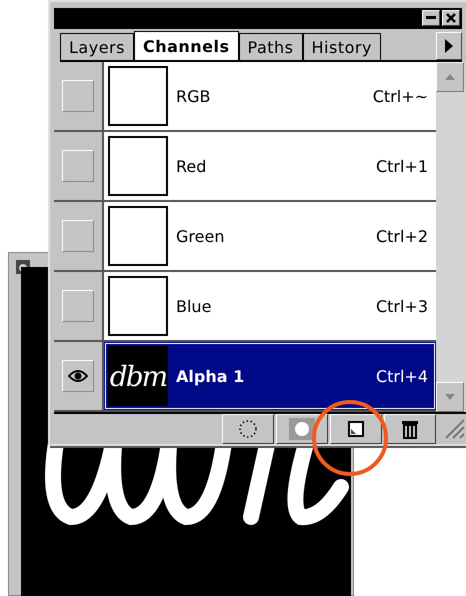  I want to click on scrollbar, so click(451, 237).